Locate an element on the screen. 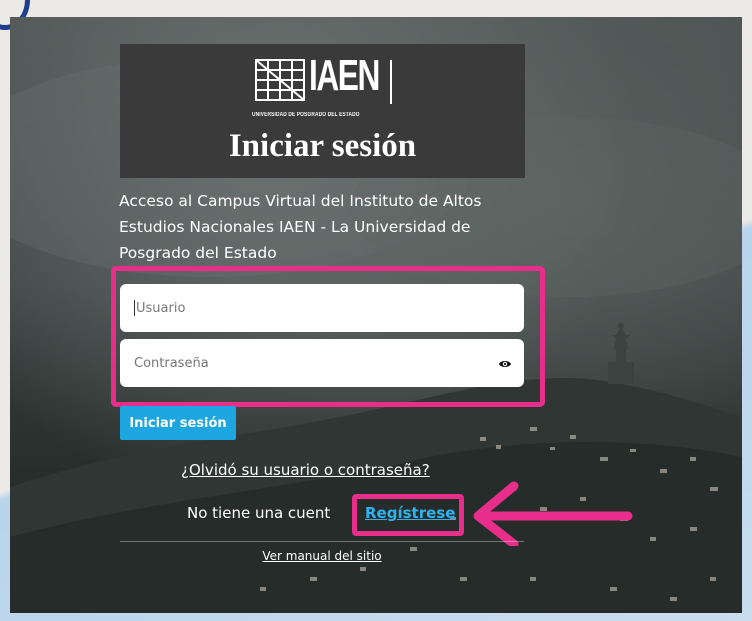 Image resolution: width=752 pixels, height=621 pixels. page-title: Iniciar sesión is located at coordinates (322, 146).